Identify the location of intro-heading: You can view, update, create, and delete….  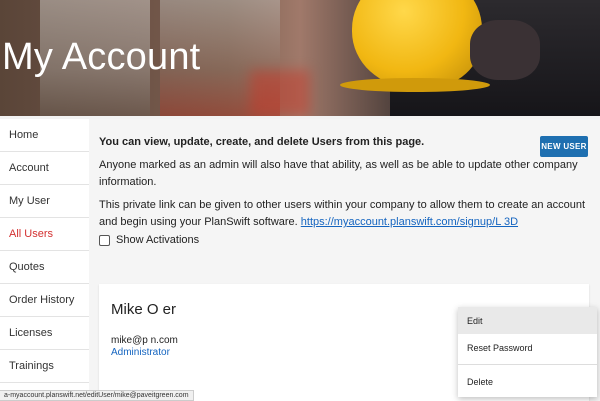
(262, 142).